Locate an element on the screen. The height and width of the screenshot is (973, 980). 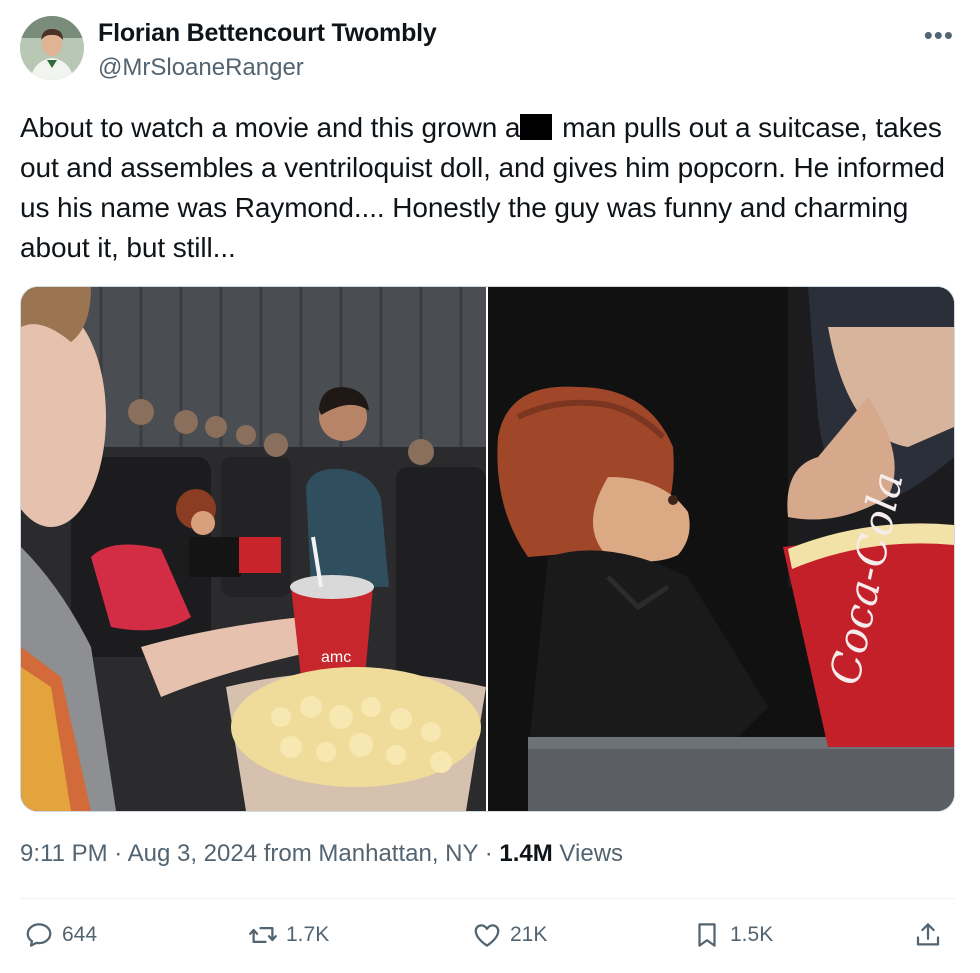
like-count: 21K is located at coordinates (529, 934).